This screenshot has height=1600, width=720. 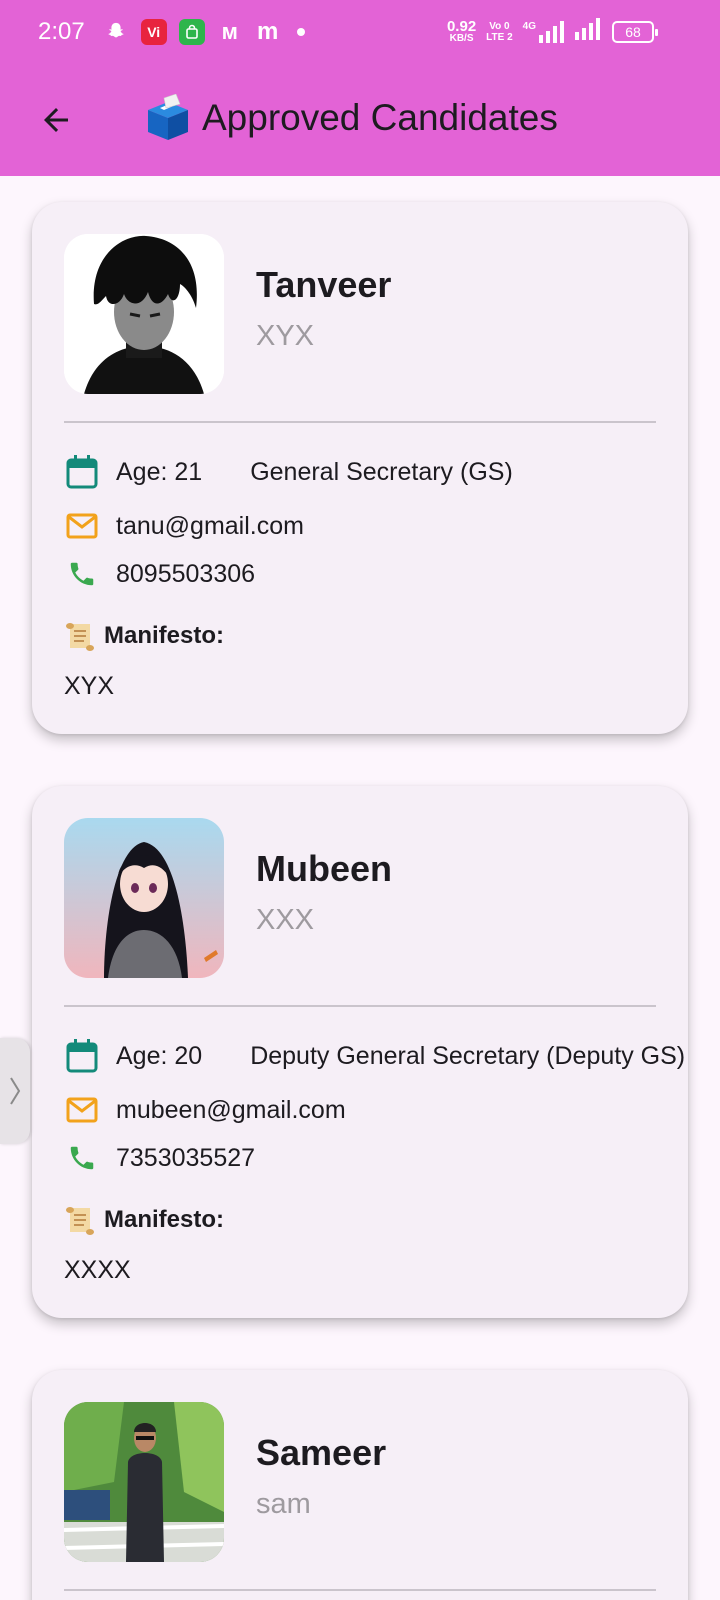 What do you see at coordinates (543, 31) in the screenshot?
I see `signal-4g-icon: 4G` at bounding box center [543, 31].